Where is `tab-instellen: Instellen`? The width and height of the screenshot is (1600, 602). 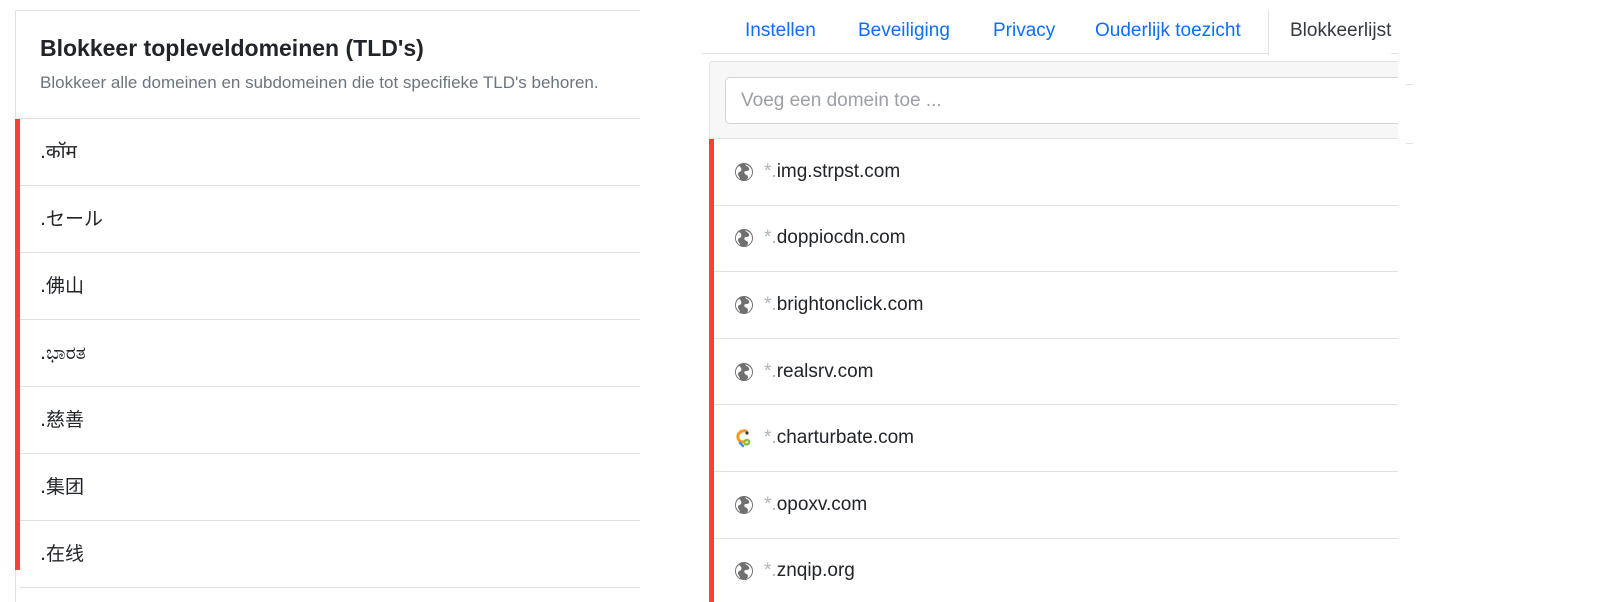 tab-instellen: Instellen is located at coordinates (780, 32).